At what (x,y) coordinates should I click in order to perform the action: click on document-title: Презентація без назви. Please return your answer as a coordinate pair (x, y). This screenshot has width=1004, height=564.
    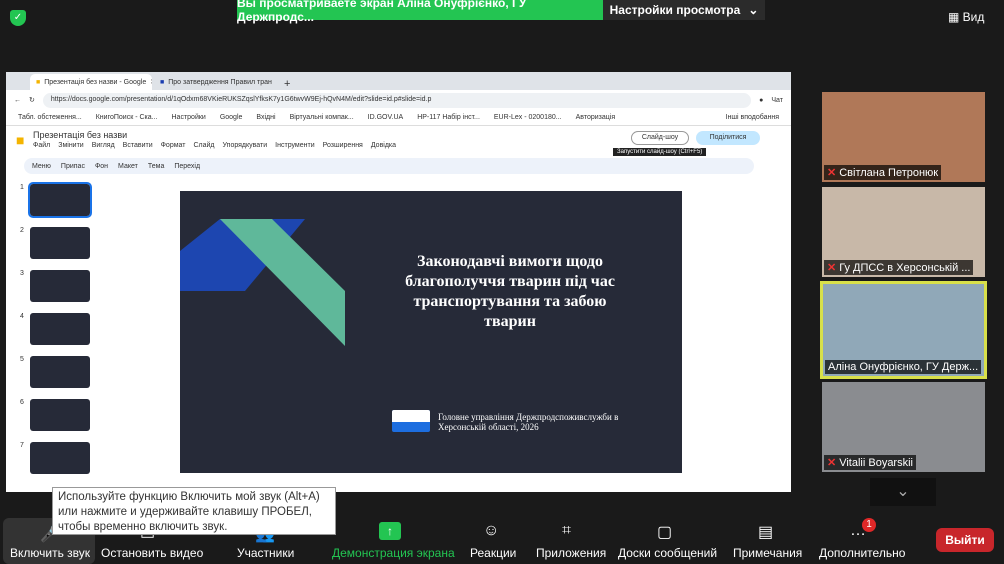
    Looking at the image, I should click on (80, 135).